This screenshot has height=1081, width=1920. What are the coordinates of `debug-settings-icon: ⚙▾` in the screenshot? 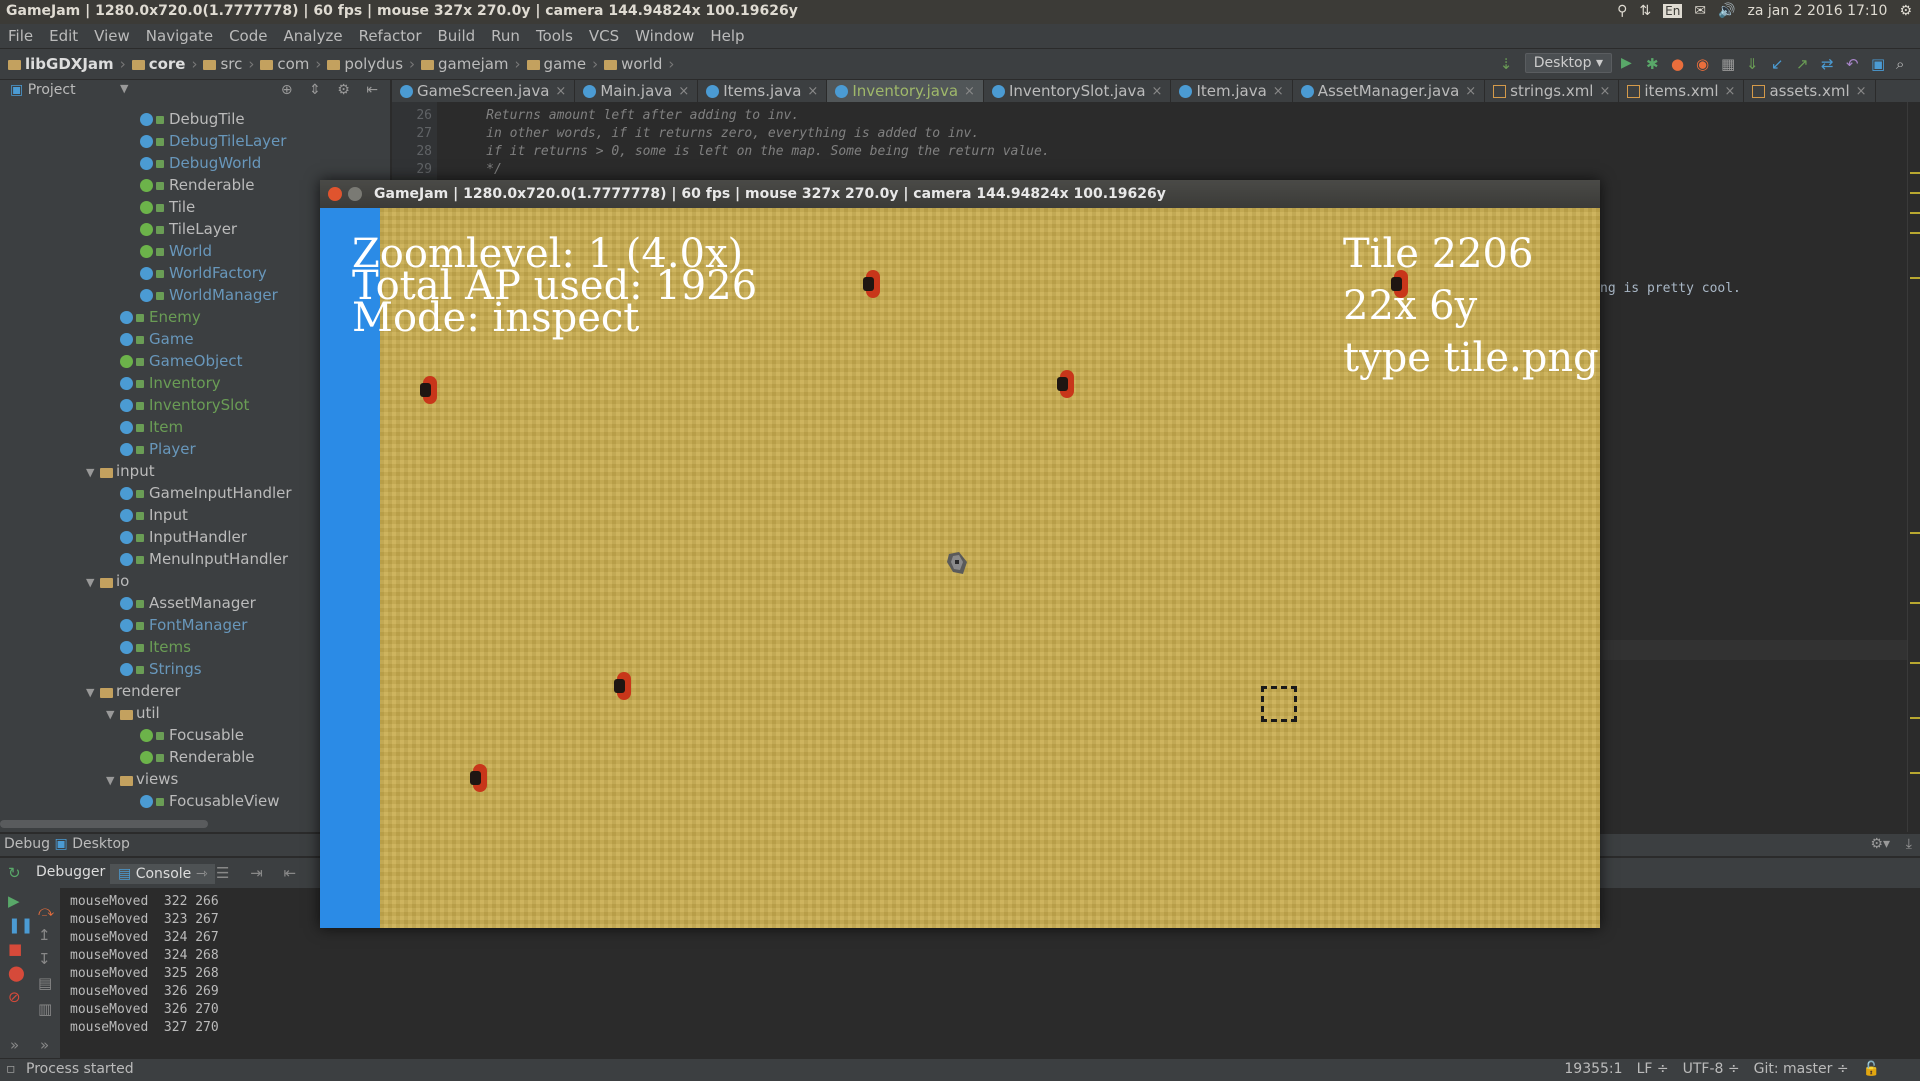 It's located at (1880, 844).